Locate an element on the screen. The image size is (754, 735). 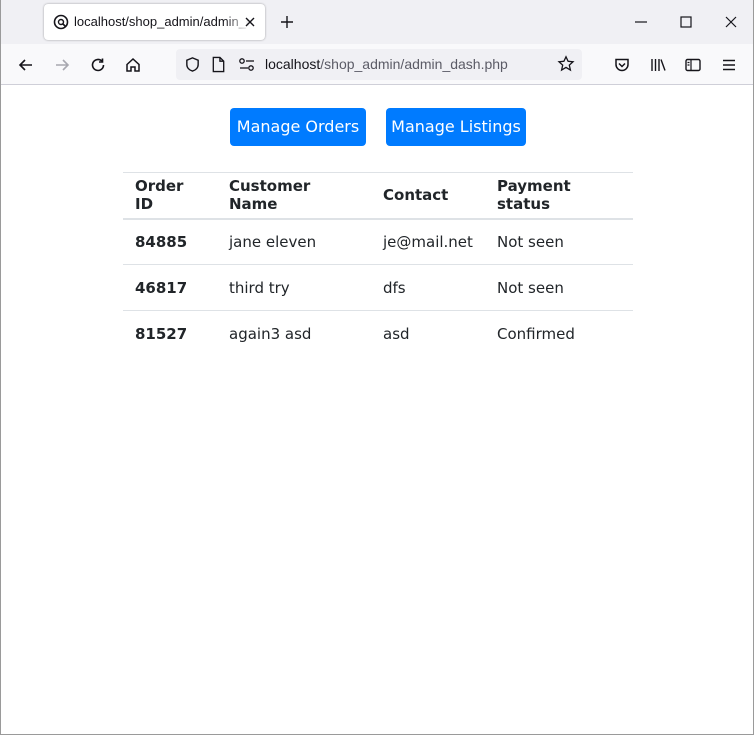
tab-strip: localhost/shop_admin/admin_dash.php is located at coordinates (377, 22).